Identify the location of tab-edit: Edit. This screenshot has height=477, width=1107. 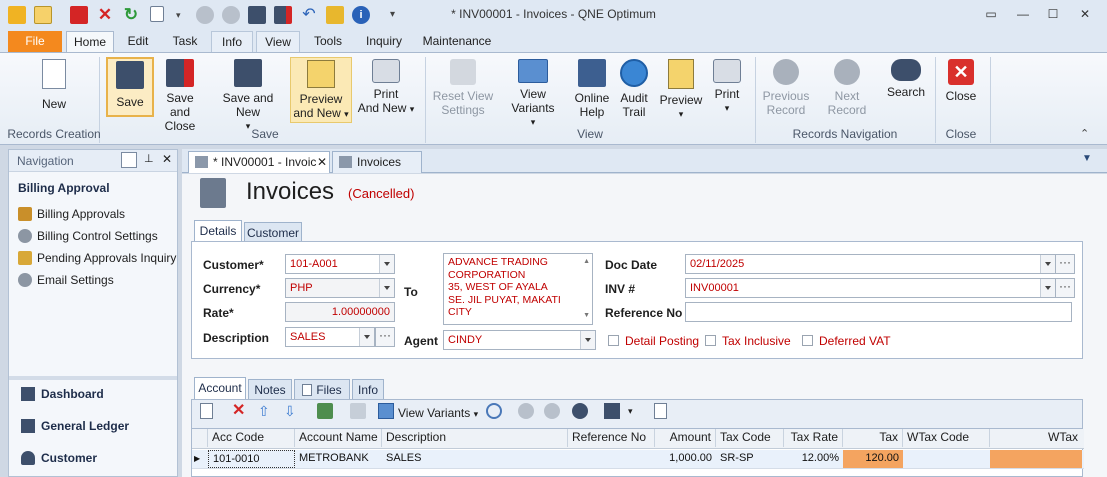
(138, 41).